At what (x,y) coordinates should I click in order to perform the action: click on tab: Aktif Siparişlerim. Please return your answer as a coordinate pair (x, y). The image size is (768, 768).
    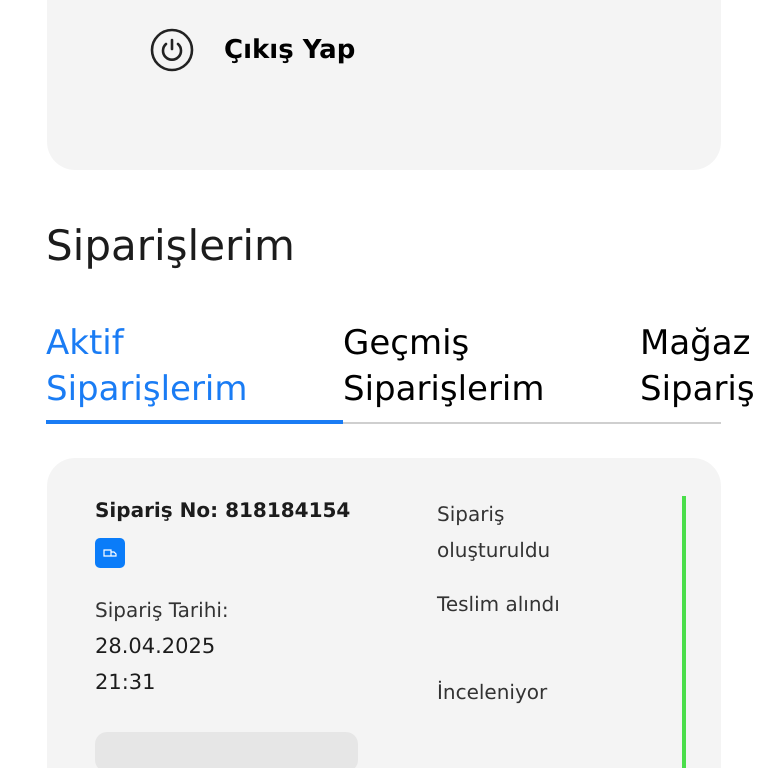
    Looking at the image, I should click on (194, 372).